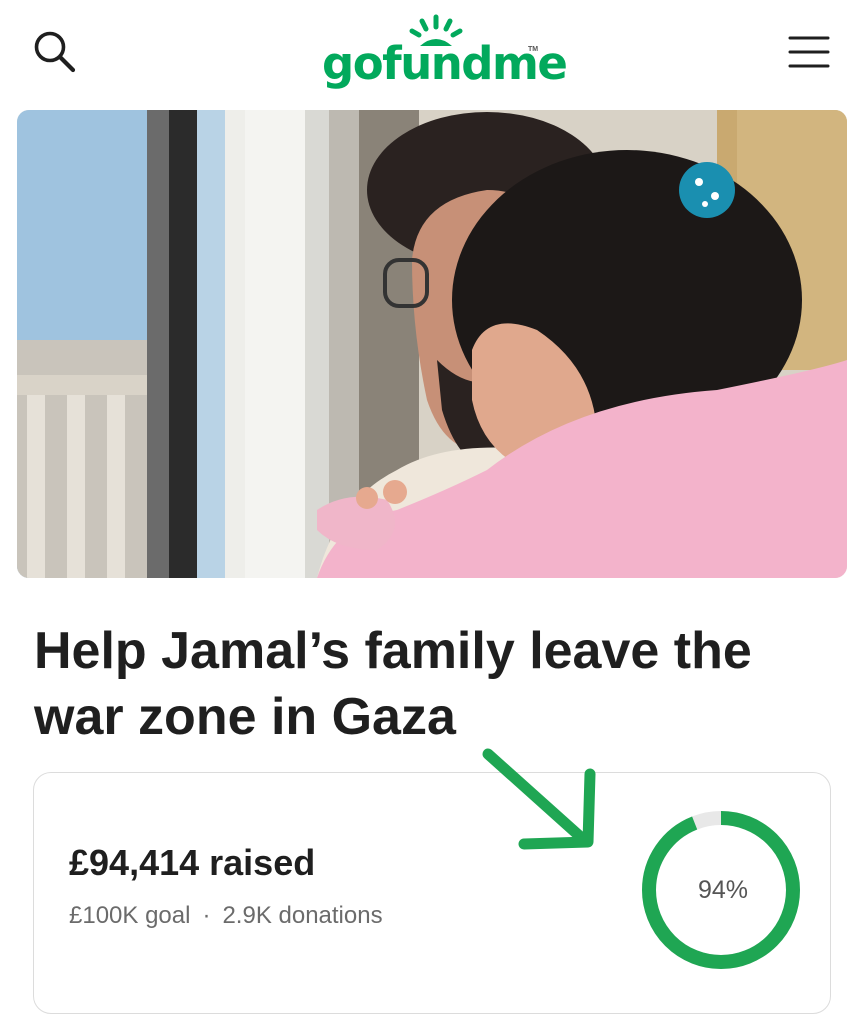 This screenshot has width=864, height=1014. I want to click on search-button, so click(55, 53).